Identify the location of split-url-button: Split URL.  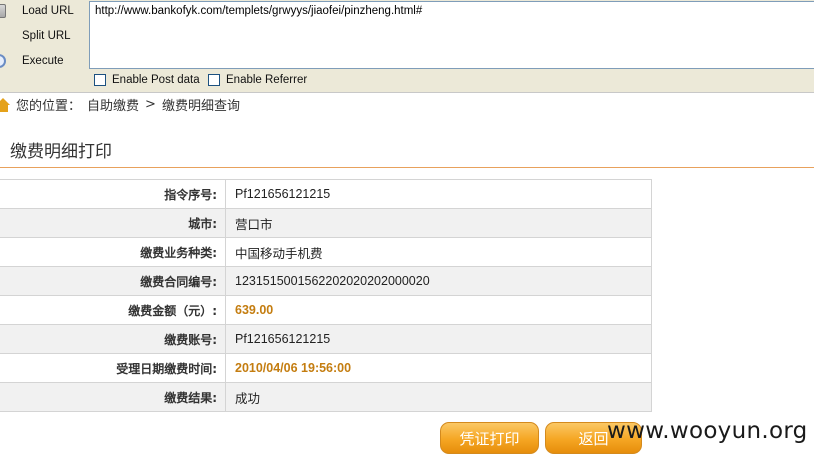
(45, 36).